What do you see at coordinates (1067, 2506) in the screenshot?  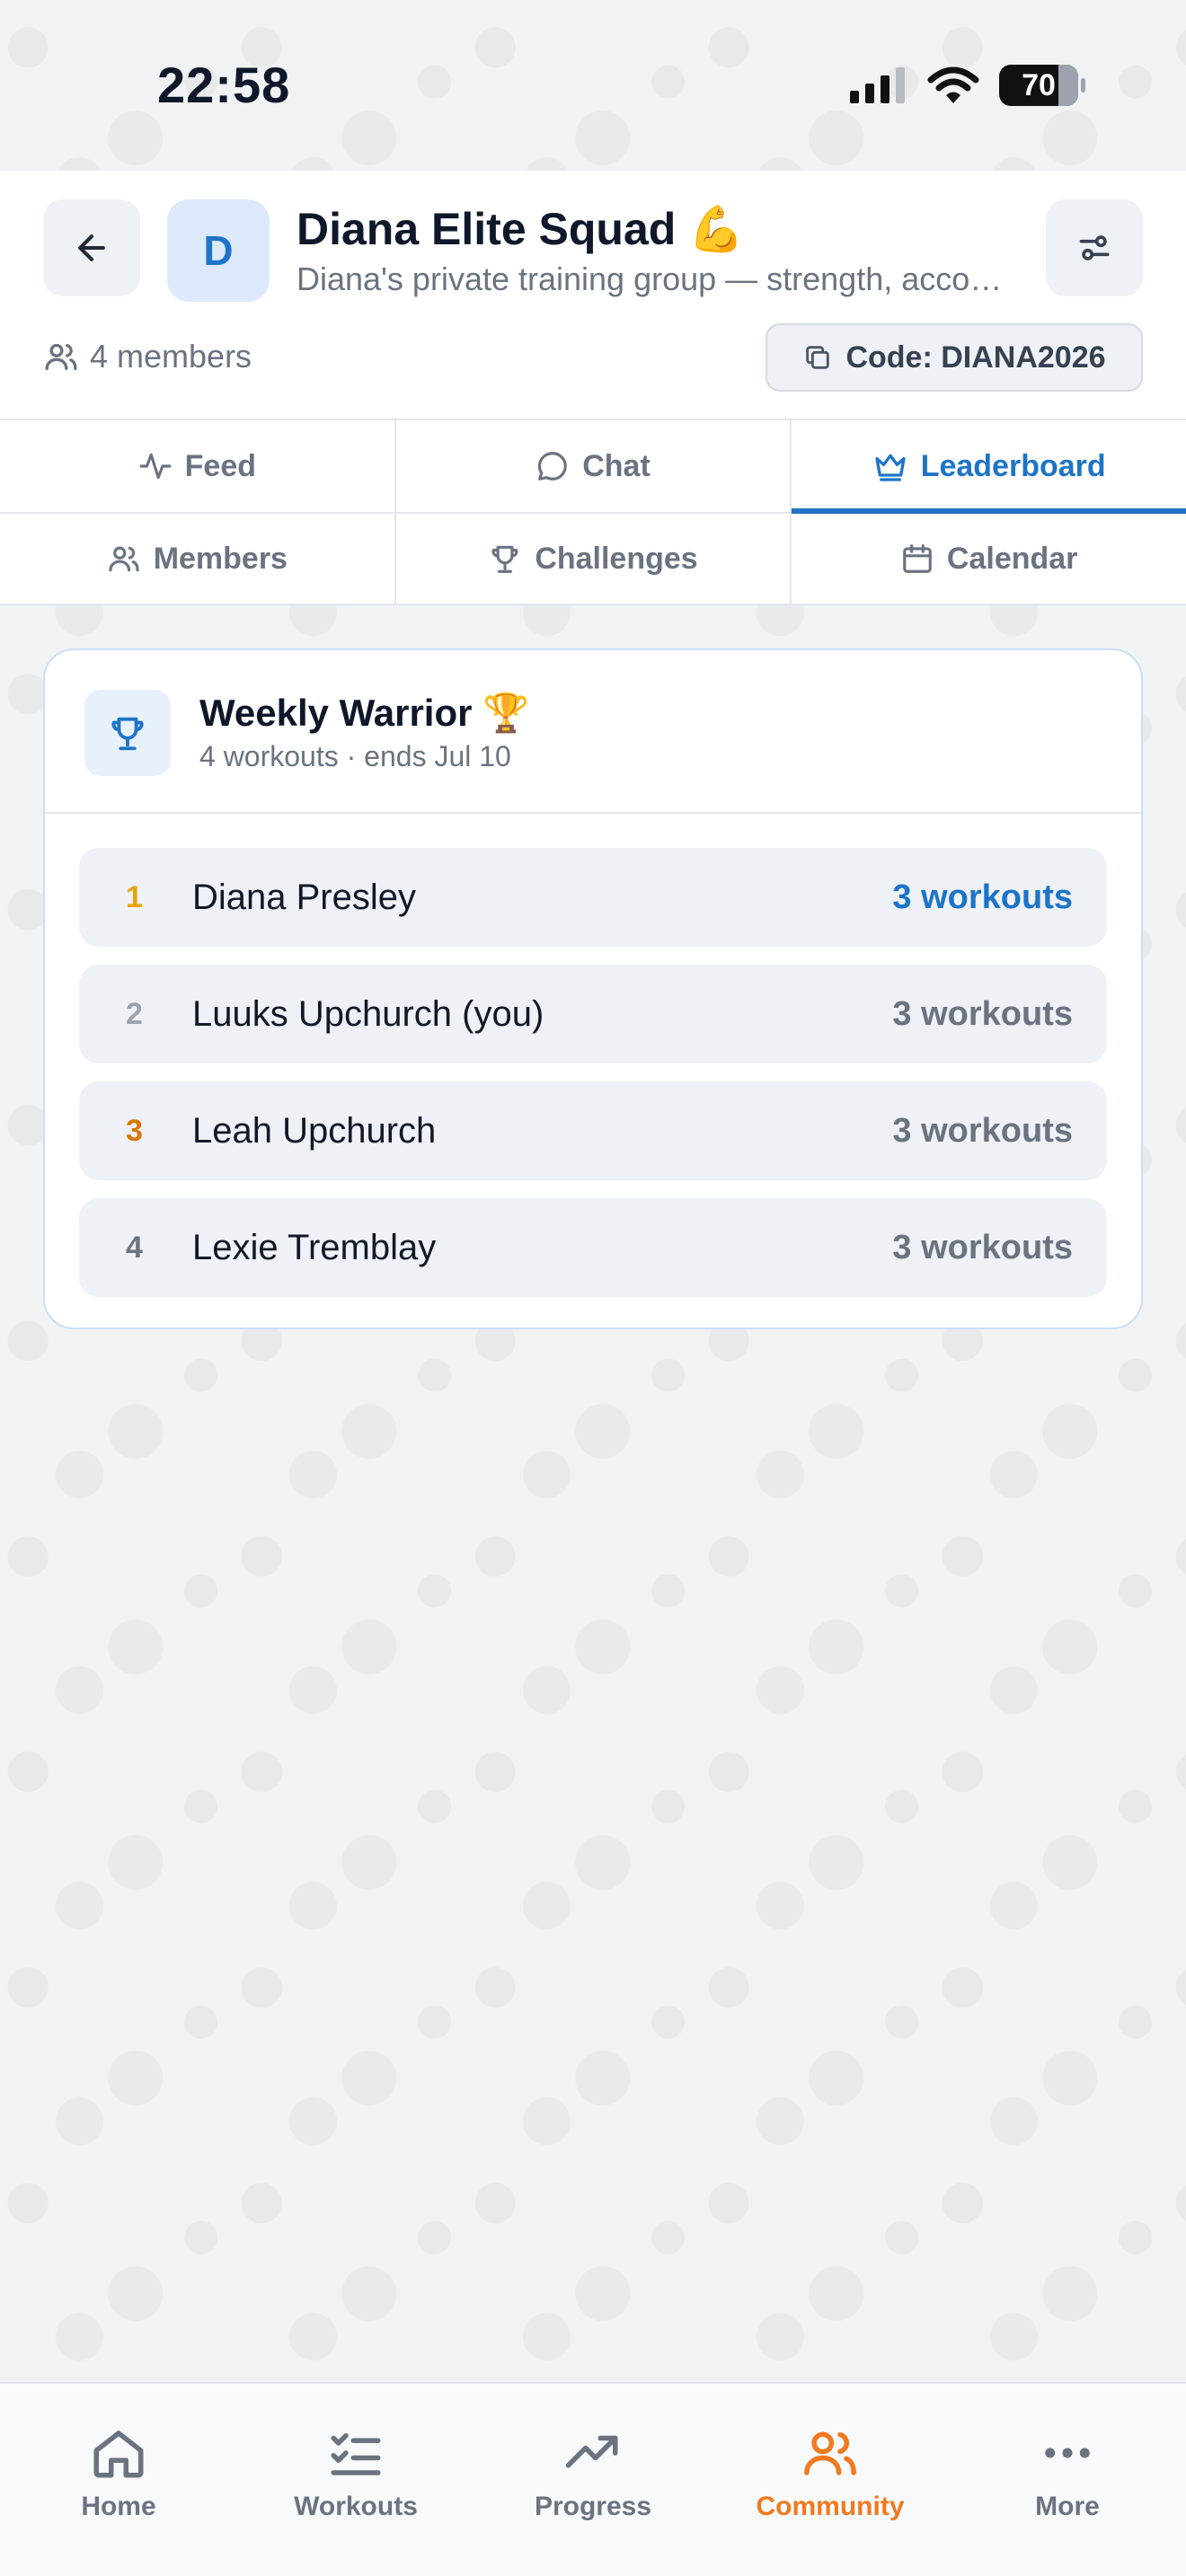 I see `nav-label: More` at bounding box center [1067, 2506].